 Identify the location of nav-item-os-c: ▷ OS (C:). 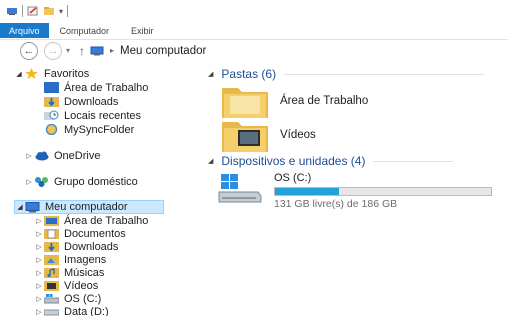
(67, 298).